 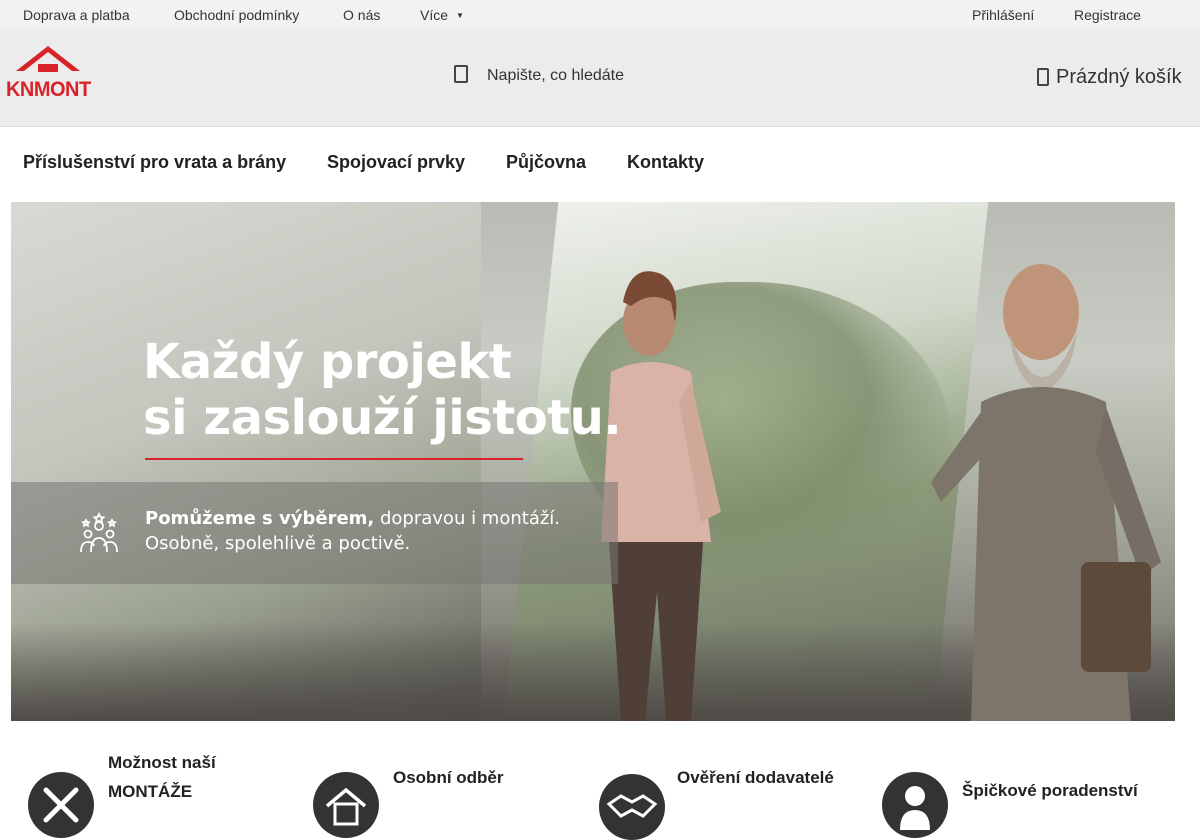 What do you see at coordinates (632, 807) in the screenshot?
I see `handshake-icon` at bounding box center [632, 807].